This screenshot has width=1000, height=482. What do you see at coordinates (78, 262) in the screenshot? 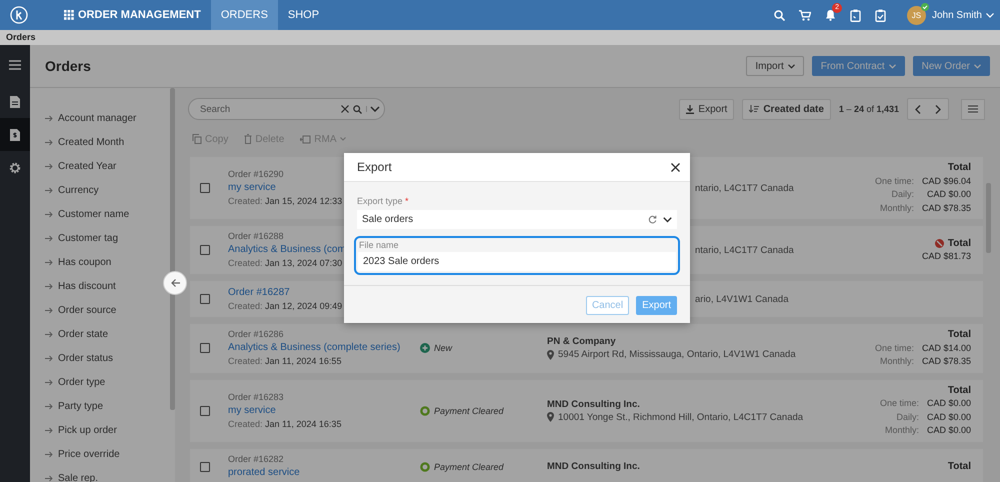
I see `filter-item: Has coupon` at bounding box center [78, 262].